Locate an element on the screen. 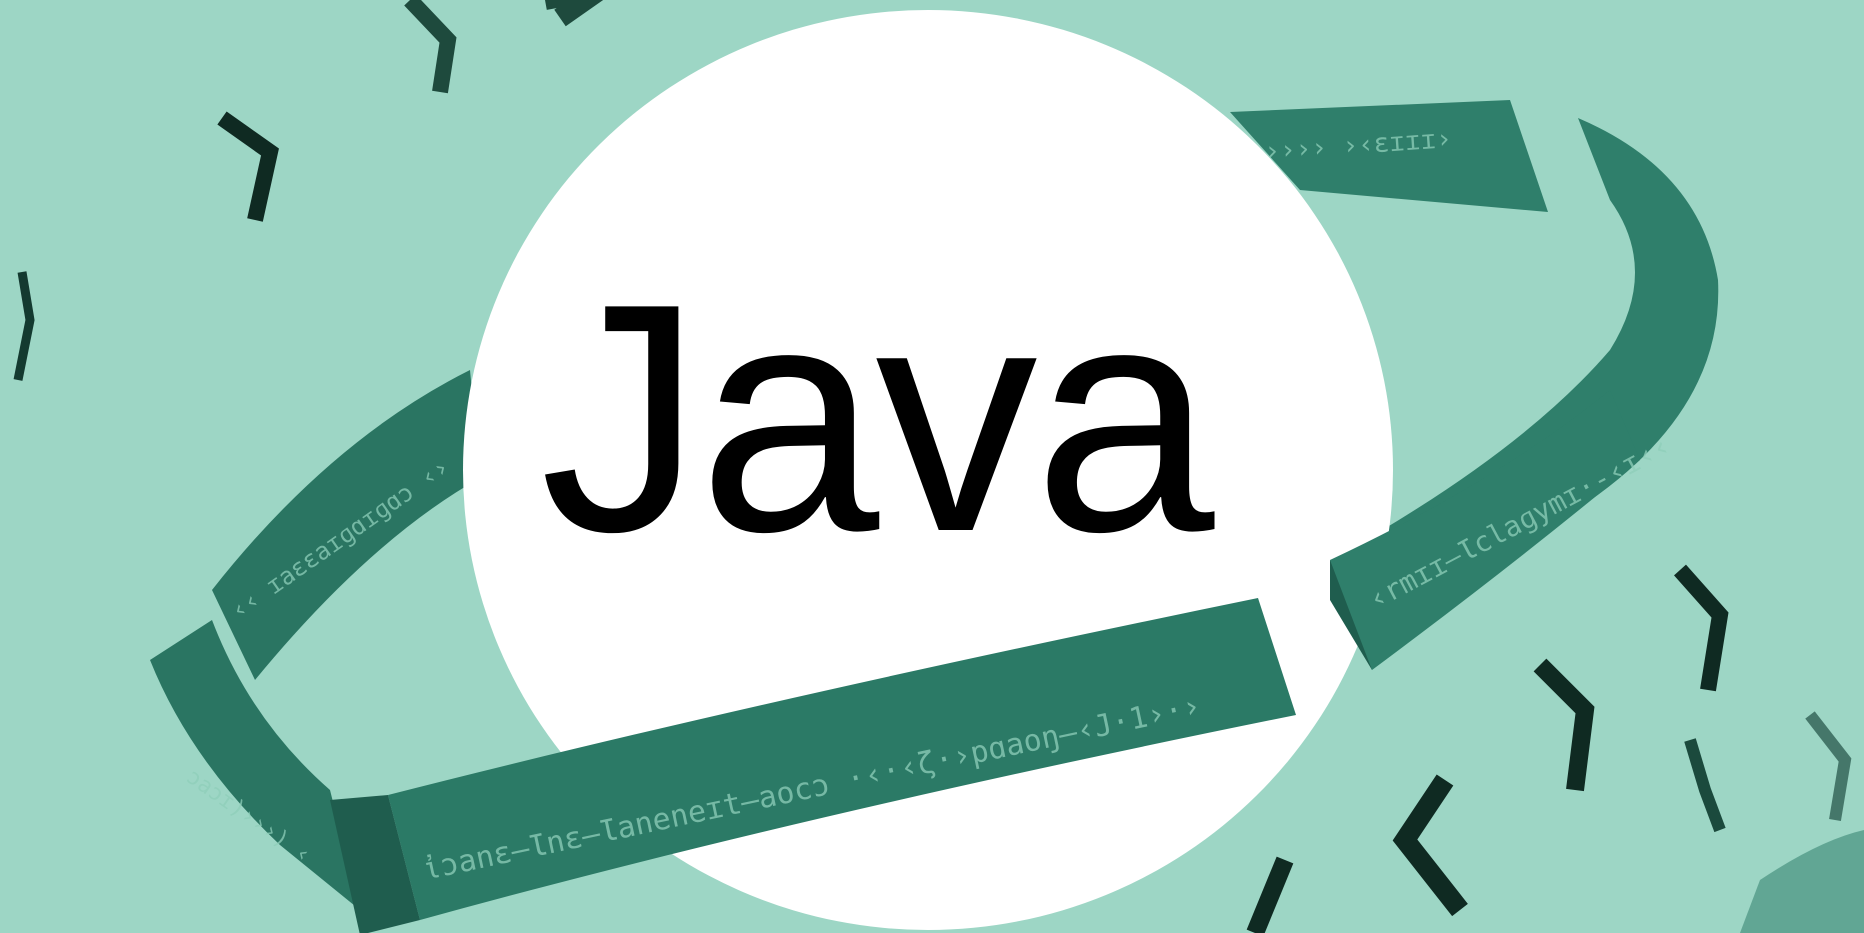  java-title: Java is located at coordinates (877, 417).